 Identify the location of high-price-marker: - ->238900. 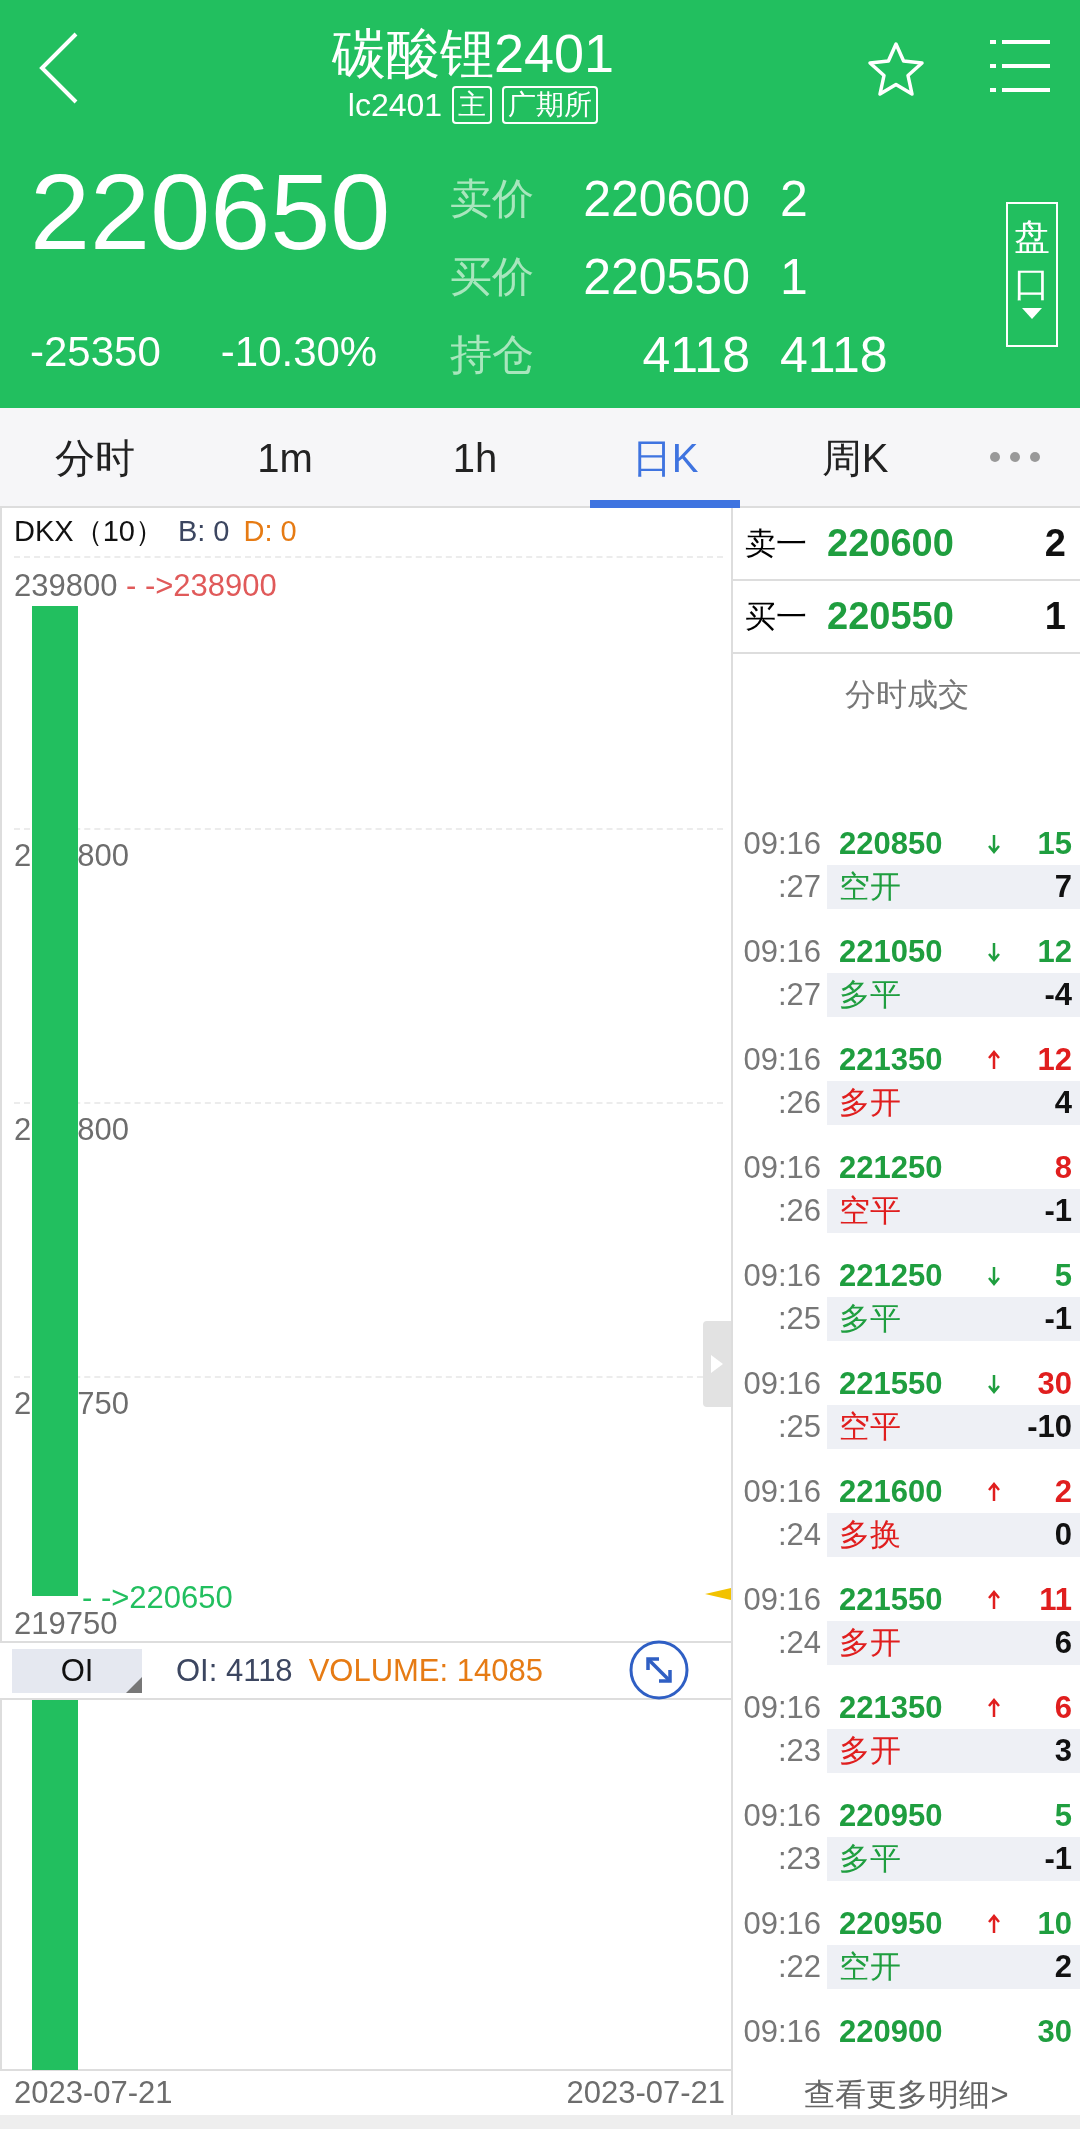
(201, 585).